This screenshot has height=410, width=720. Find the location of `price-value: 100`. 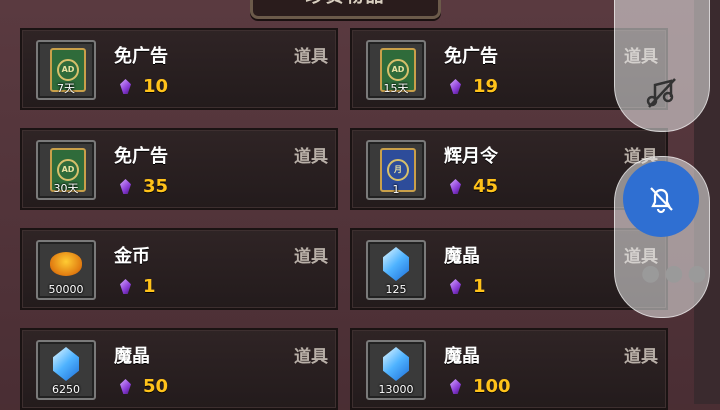

price-value: 100 is located at coordinates (492, 386).